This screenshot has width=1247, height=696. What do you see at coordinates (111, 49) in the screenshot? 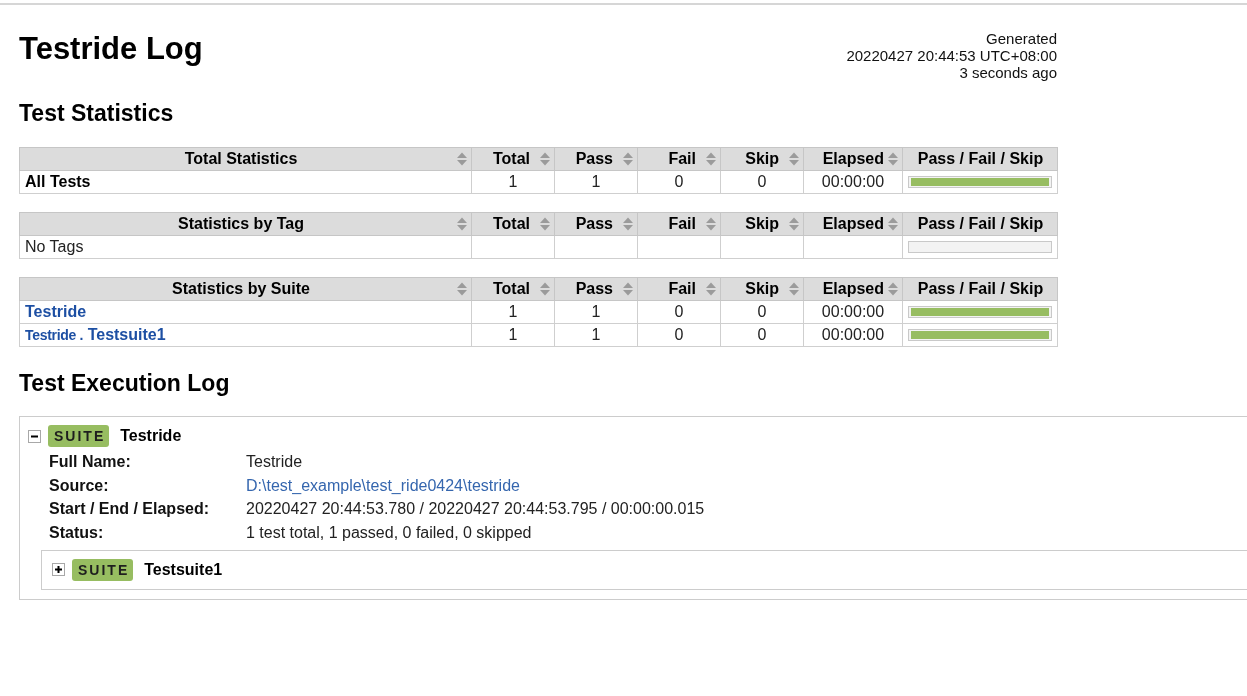
I see `page-title: Testride Log` at bounding box center [111, 49].